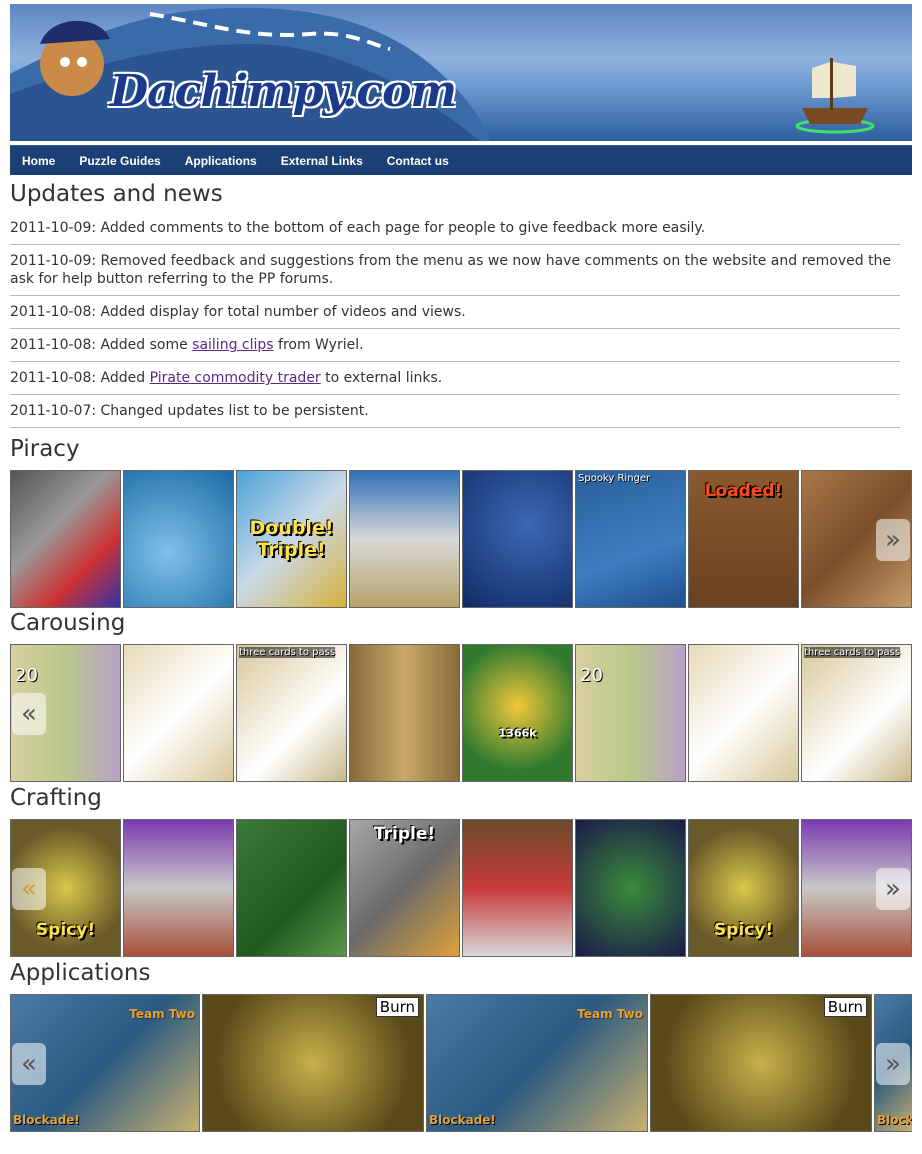  Describe the element at coordinates (381, 378) in the screenshot. I see `news-text: to external links.` at that location.